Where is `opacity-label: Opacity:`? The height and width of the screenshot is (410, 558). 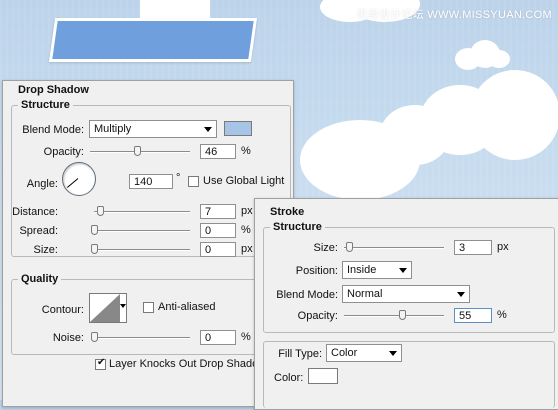
opacity-label: Opacity: is located at coordinates (63, 152).